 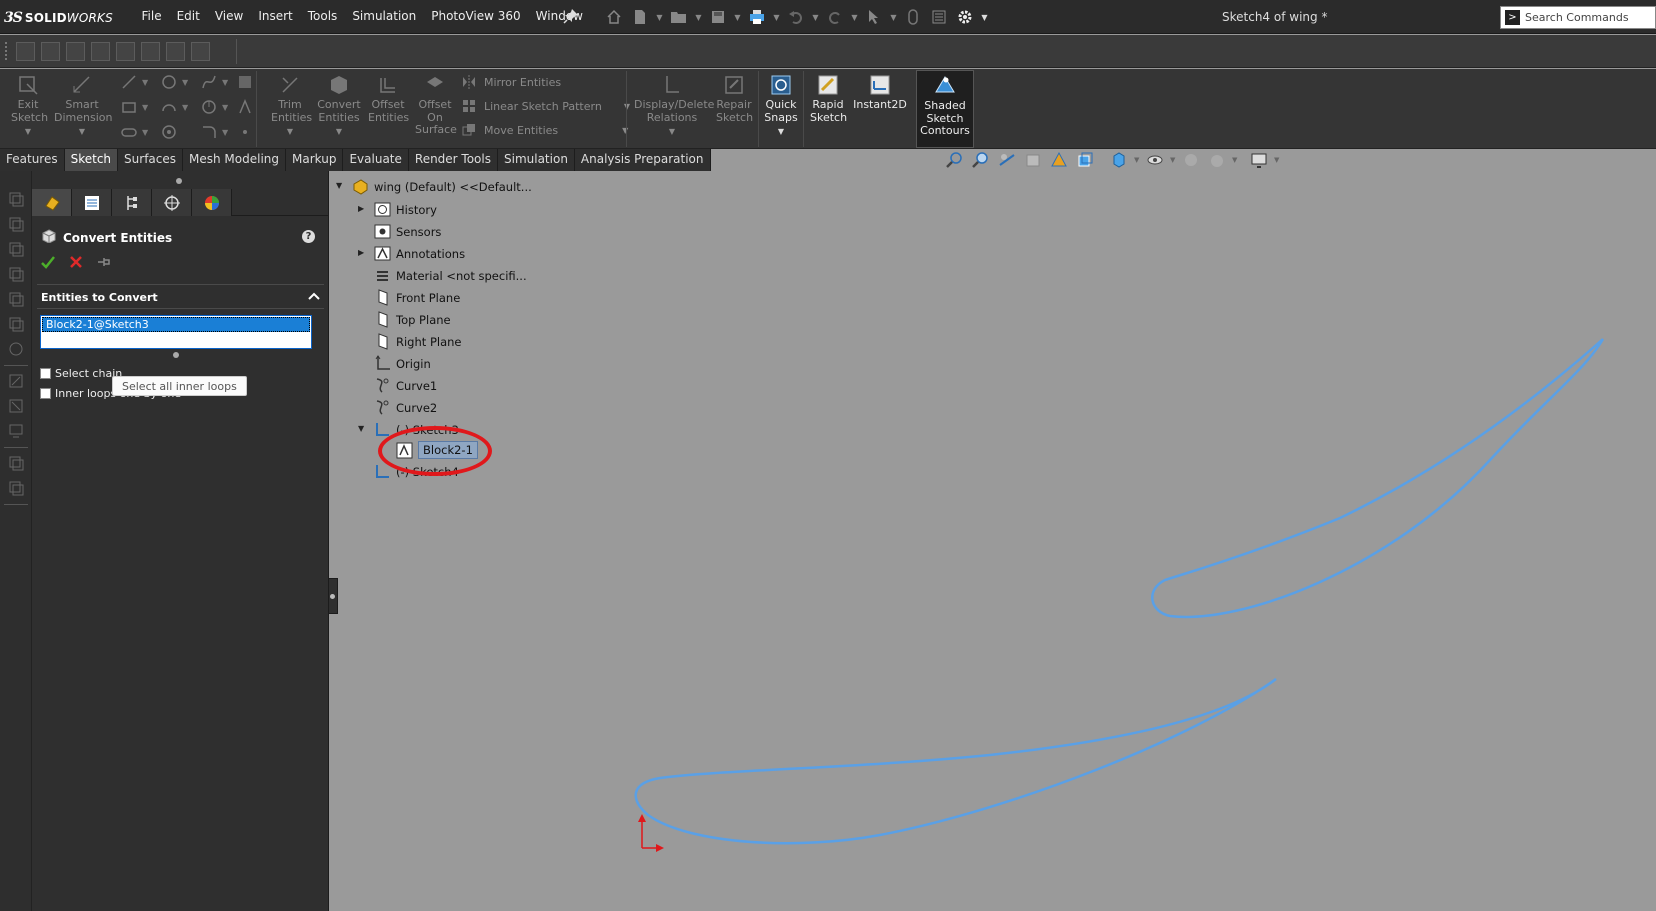 What do you see at coordinates (176, 324) in the screenshot?
I see `selected-entity: Block2-1@Sketch3` at bounding box center [176, 324].